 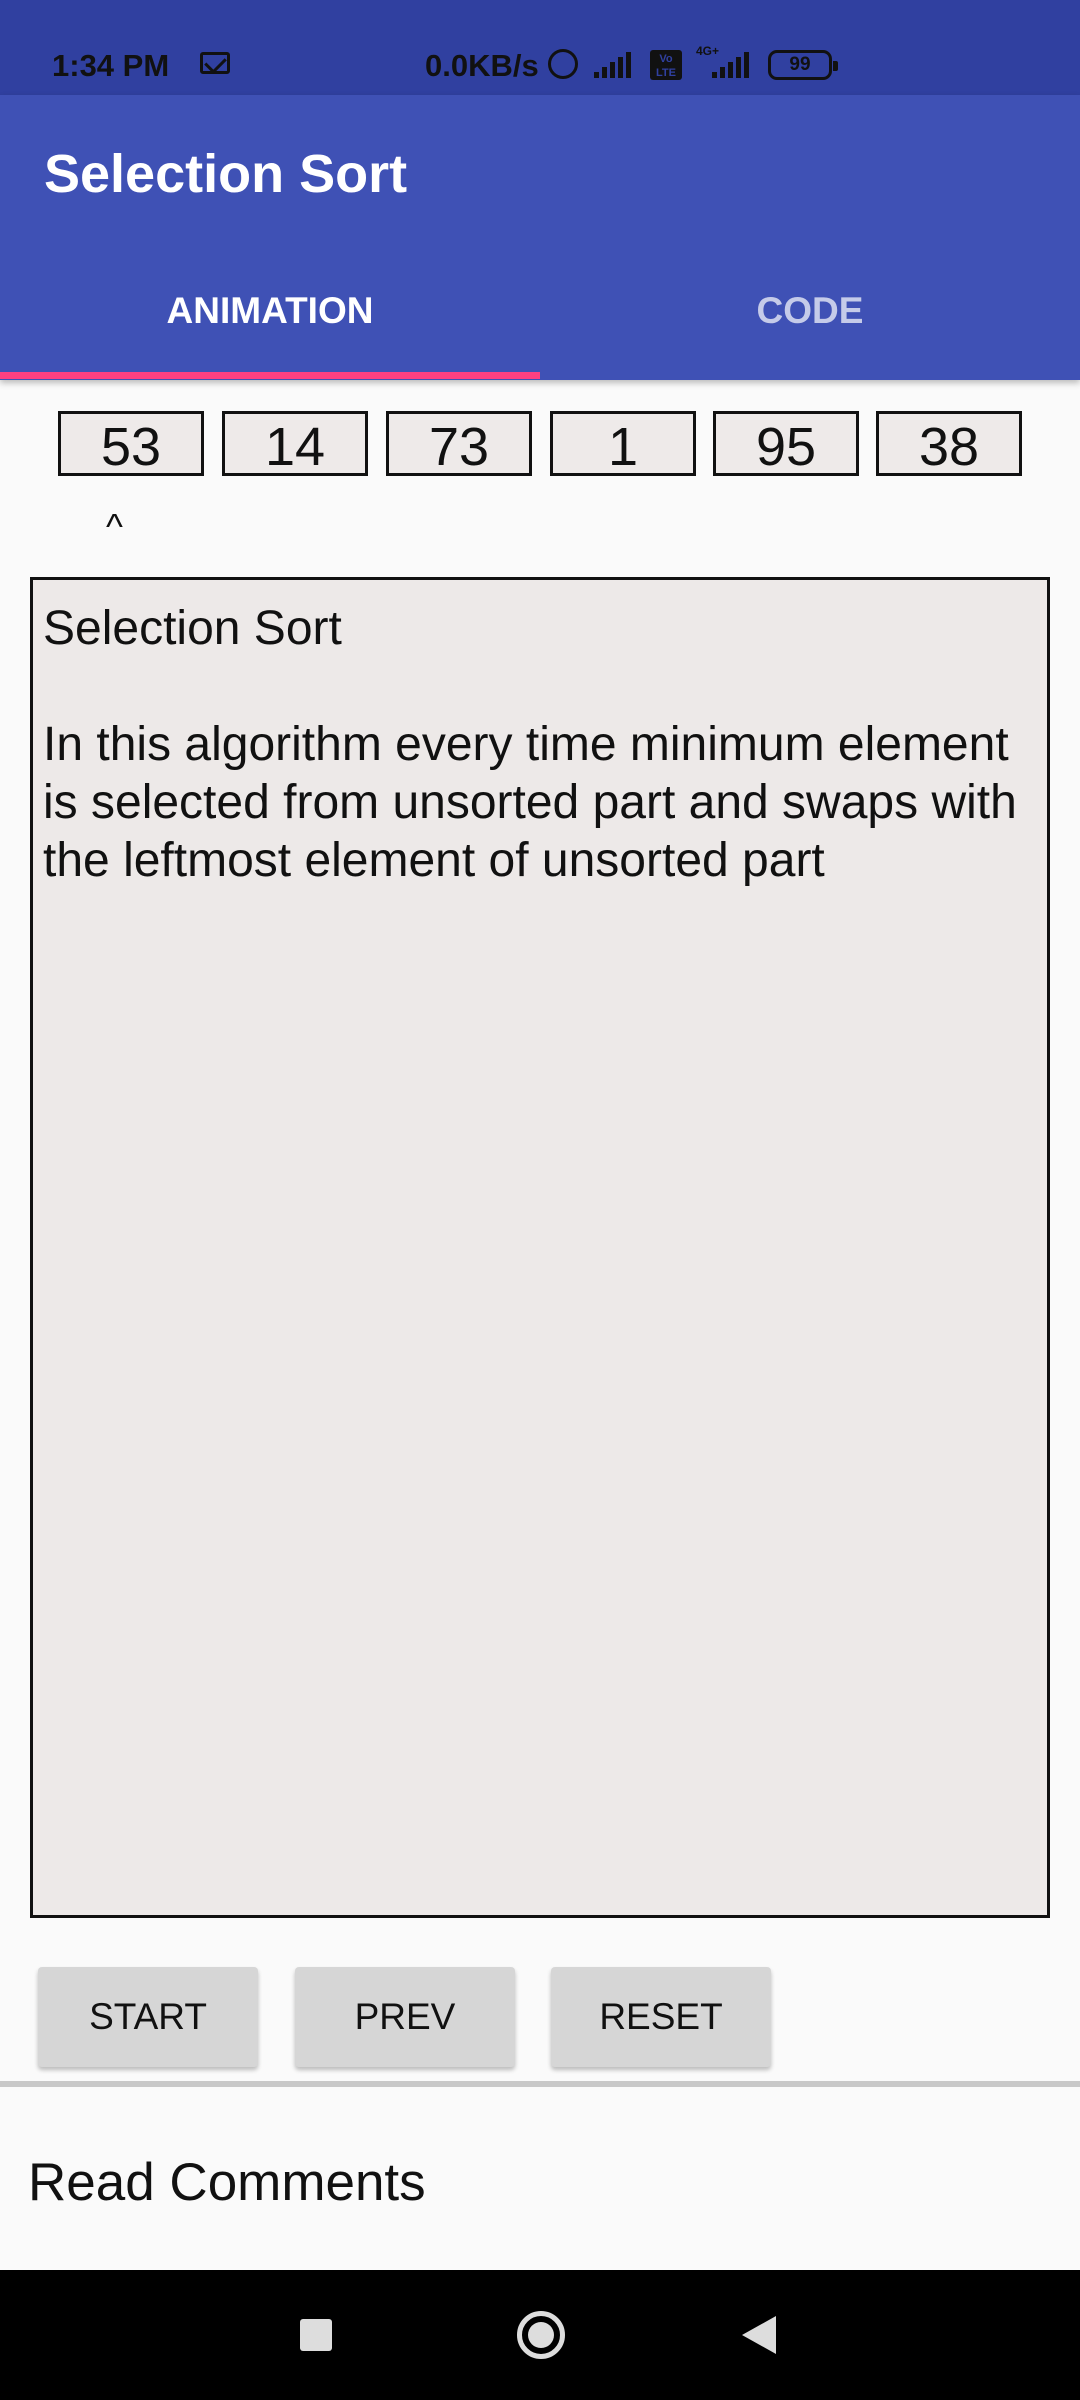 I want to click on status-time: 1:34 PM, so click(x=111, y=65).